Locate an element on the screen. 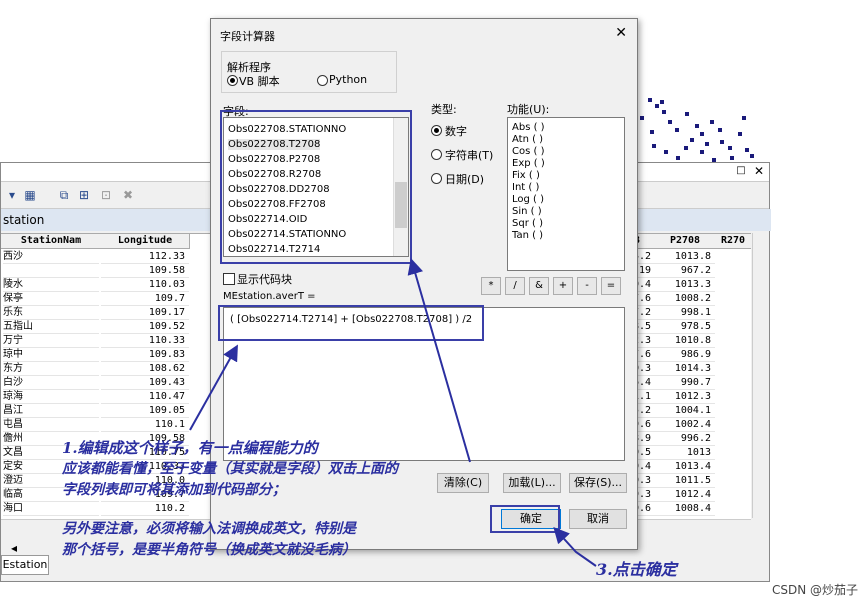 The image size is (866, 604). annotation-step3: 3.点击确定 is located at coordinates (636, 569).